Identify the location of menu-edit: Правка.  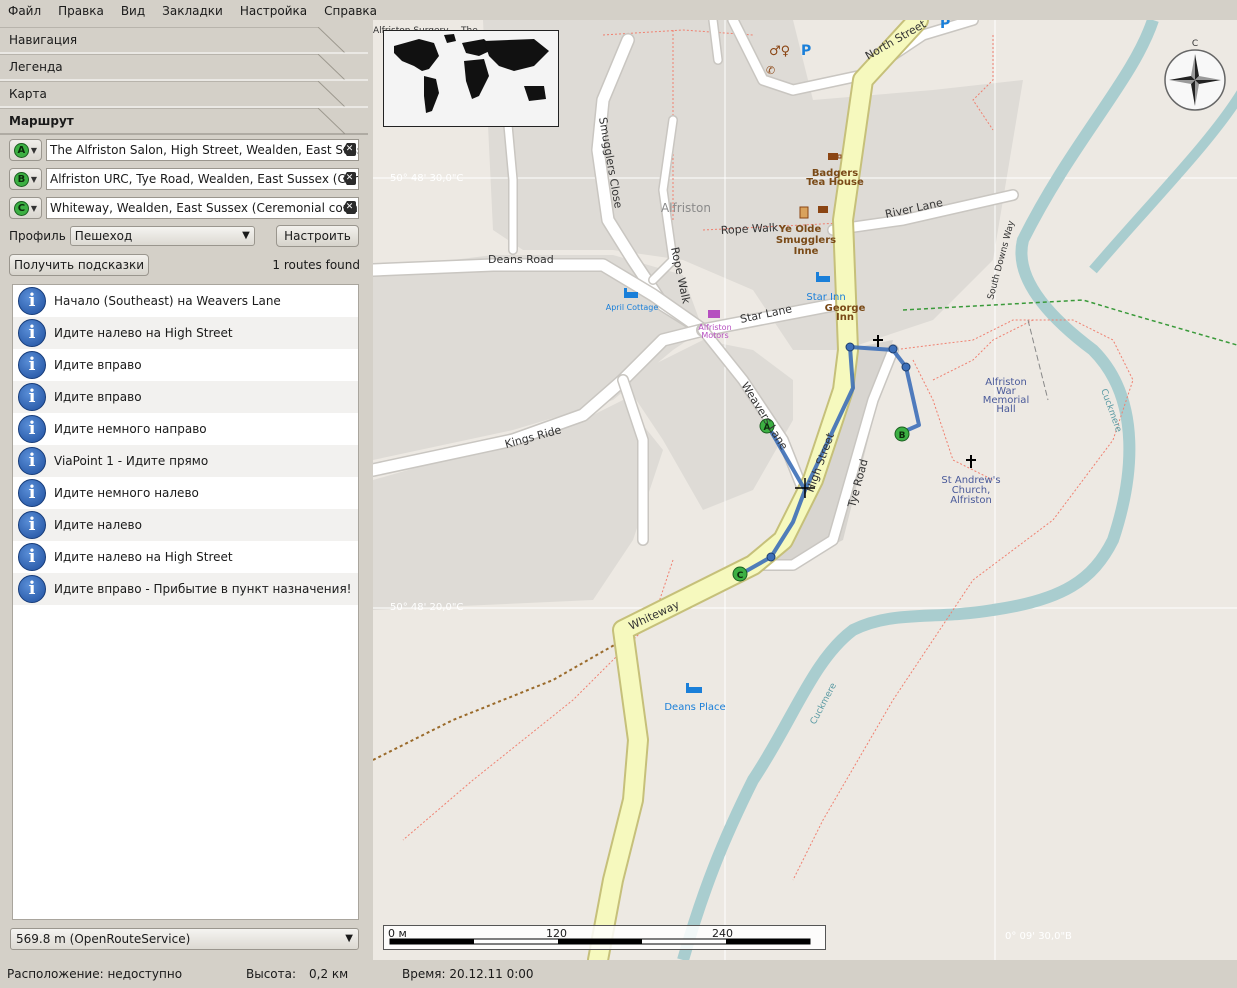
(81, 11).